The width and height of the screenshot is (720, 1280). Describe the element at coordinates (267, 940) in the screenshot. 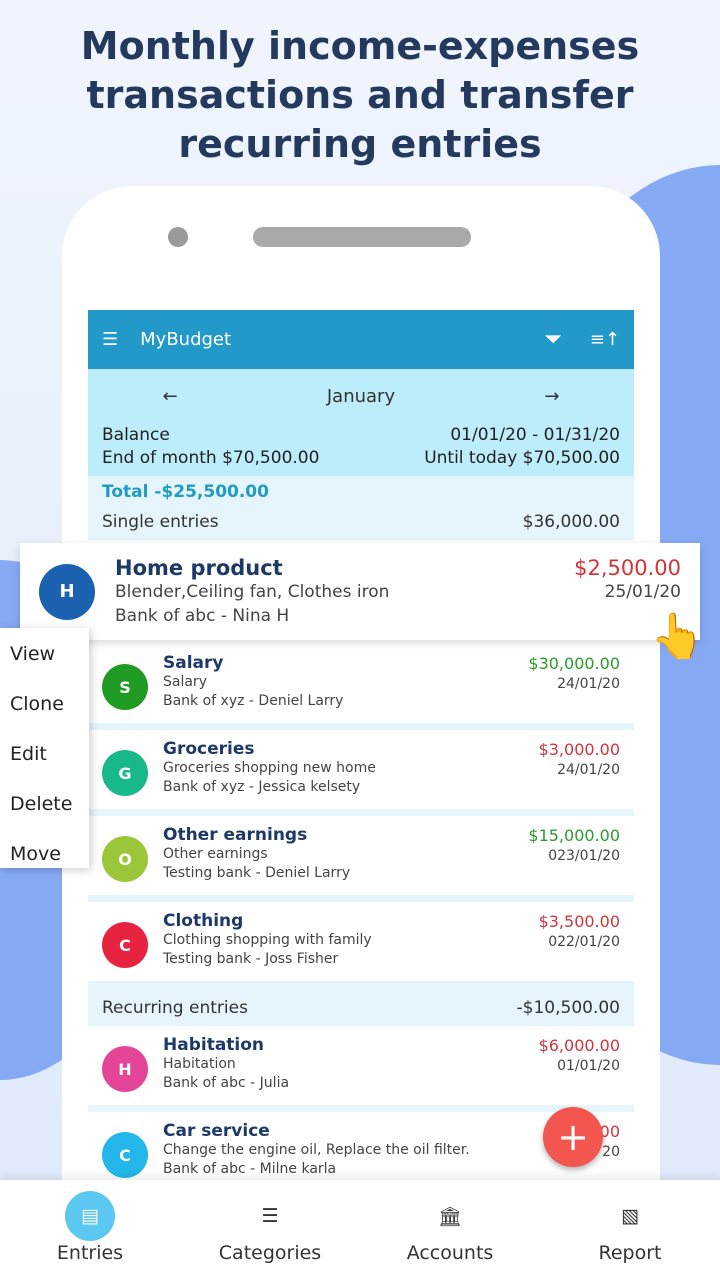

I see `entry-desc: Clothing shopping with family` at that location.